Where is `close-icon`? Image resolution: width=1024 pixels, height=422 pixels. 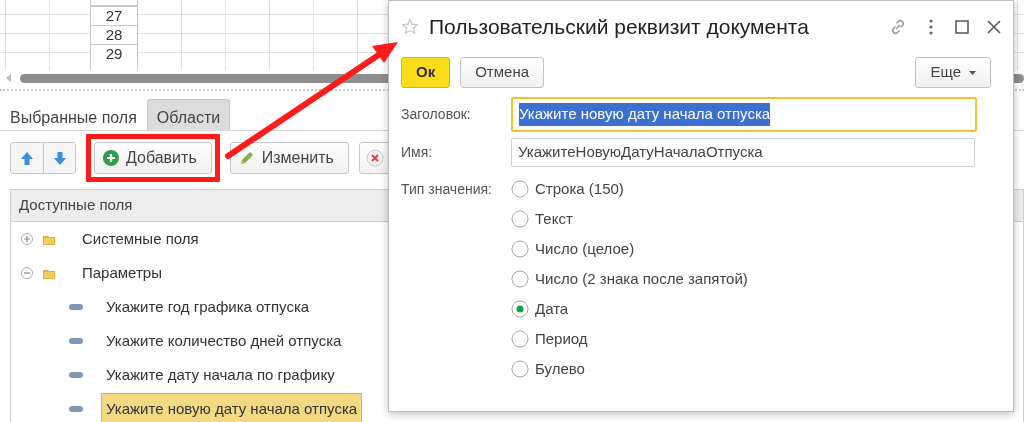 close-icon is located at coordinates (994, 27).